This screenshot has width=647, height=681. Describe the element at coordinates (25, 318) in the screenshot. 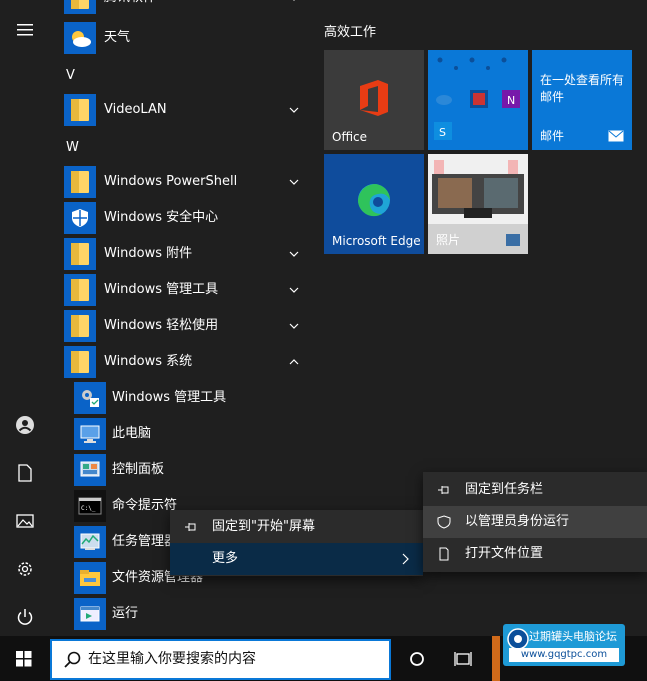

I see `start-left-rail` at that location.